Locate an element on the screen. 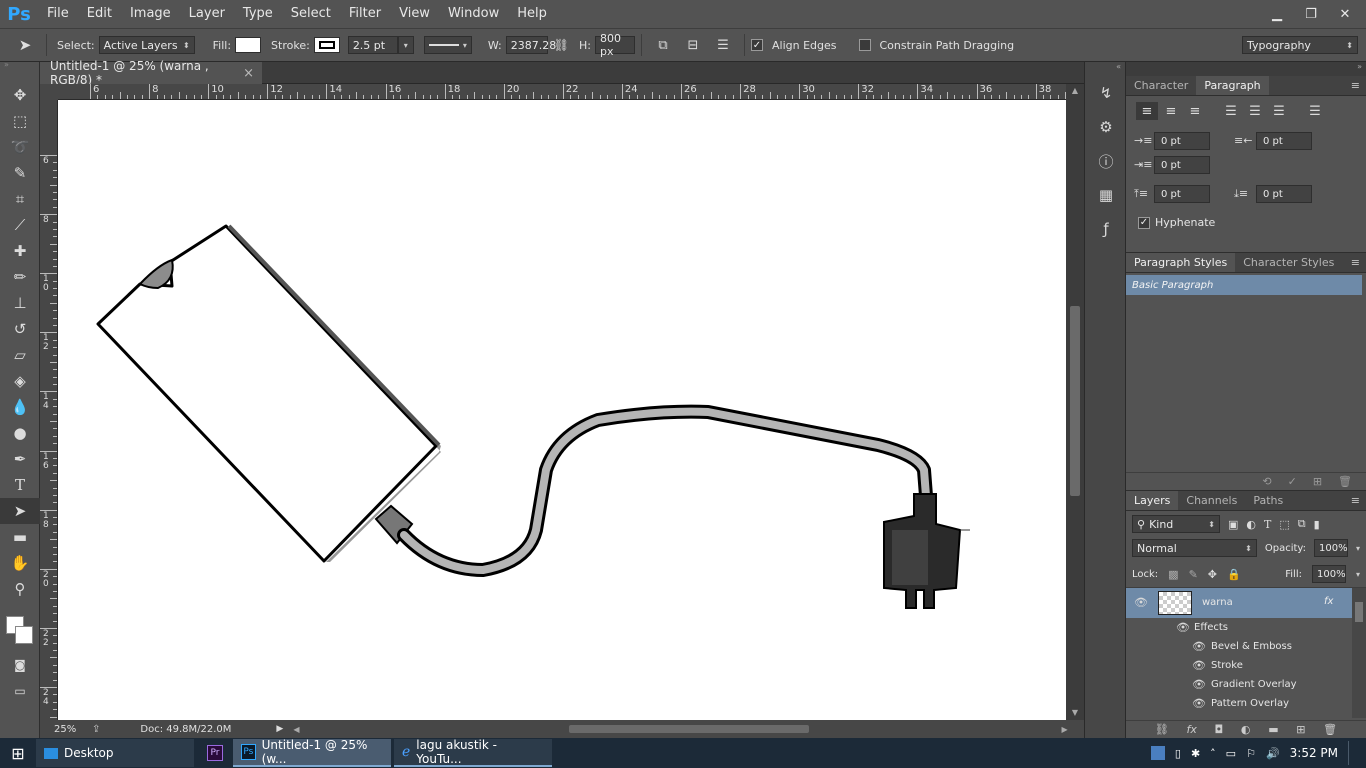  bluetooth-icon: ✱ is located at coordinates (1195, 753).